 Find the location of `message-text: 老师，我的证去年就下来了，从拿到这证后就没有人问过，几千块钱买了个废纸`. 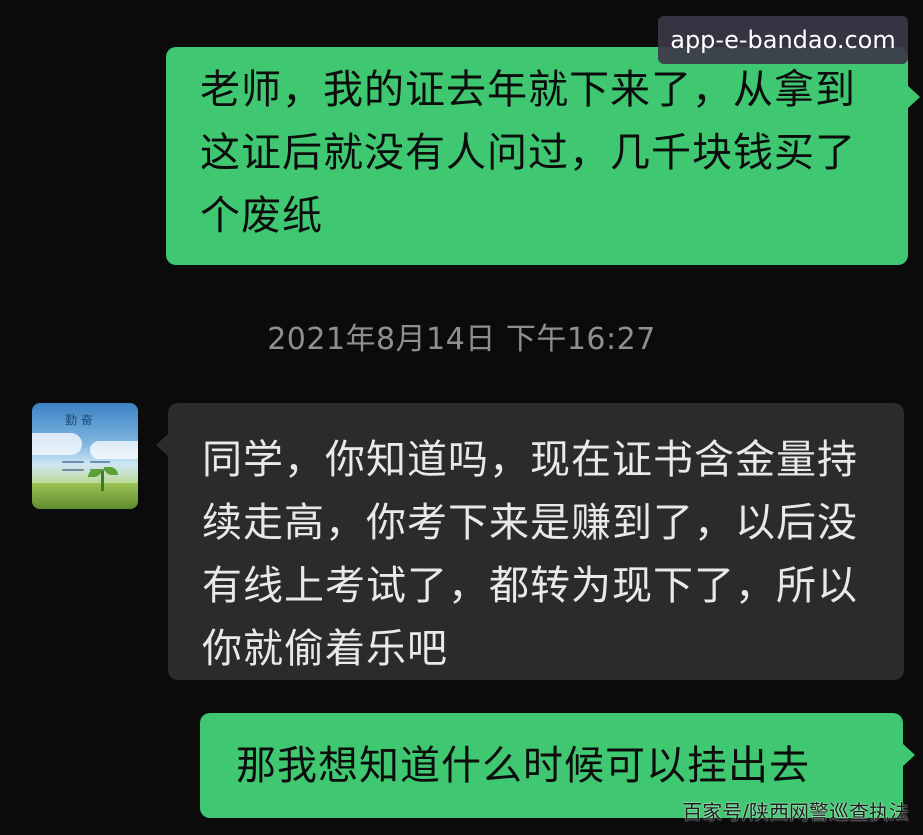

message-text: 老师，我的证去年就下来了，从拿到这证后就没有人问过，几千块钱买了个废纸 is located at coordinates (528, 153).